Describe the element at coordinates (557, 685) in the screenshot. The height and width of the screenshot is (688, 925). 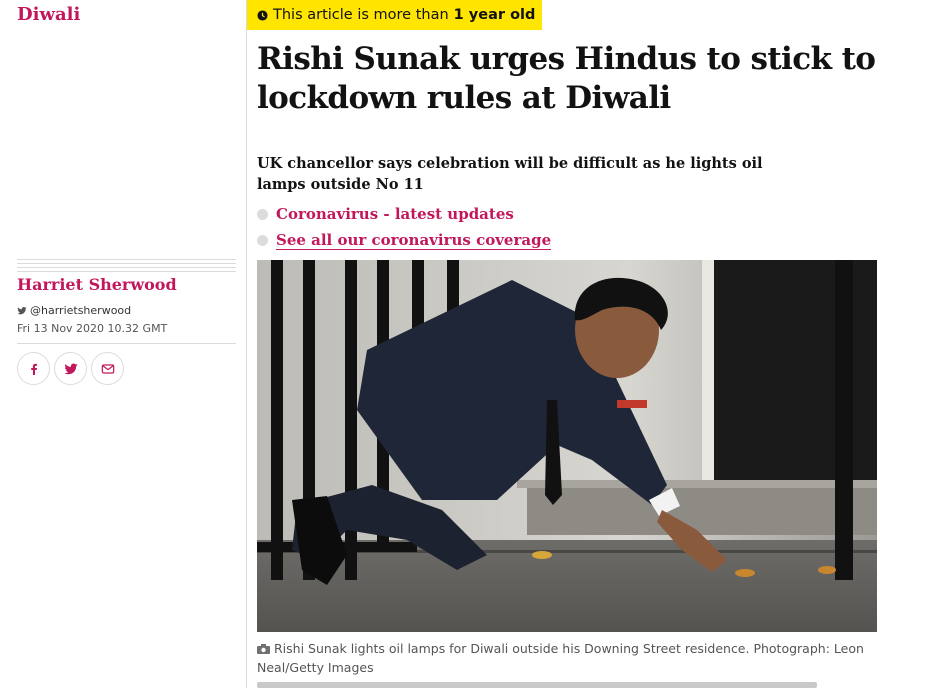
I see `article-body-start` at that location.